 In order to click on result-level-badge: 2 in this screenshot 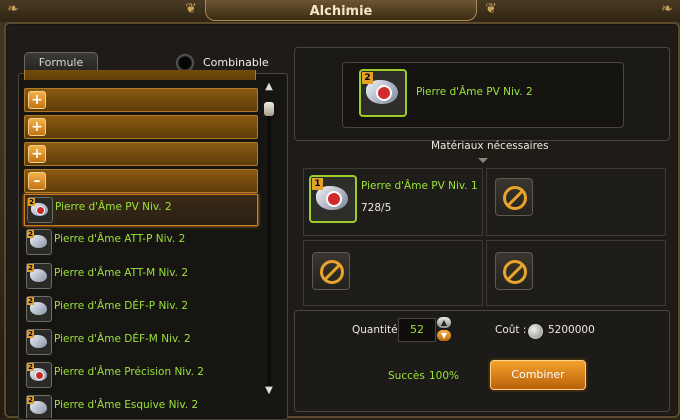, I will do `click(367, 78)`.